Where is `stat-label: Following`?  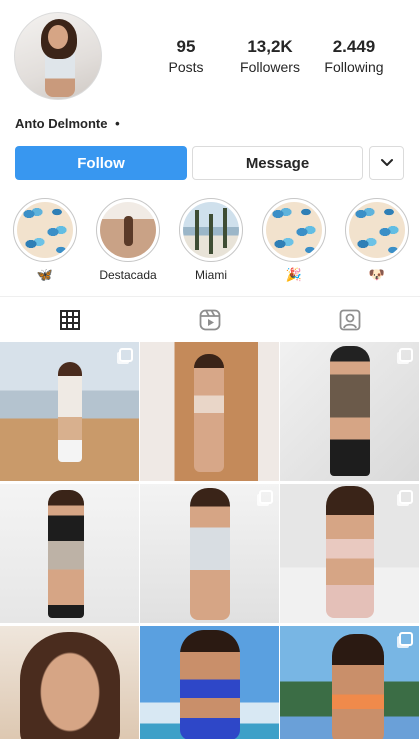 stat-label: Following is located at coordinates (354, 67).